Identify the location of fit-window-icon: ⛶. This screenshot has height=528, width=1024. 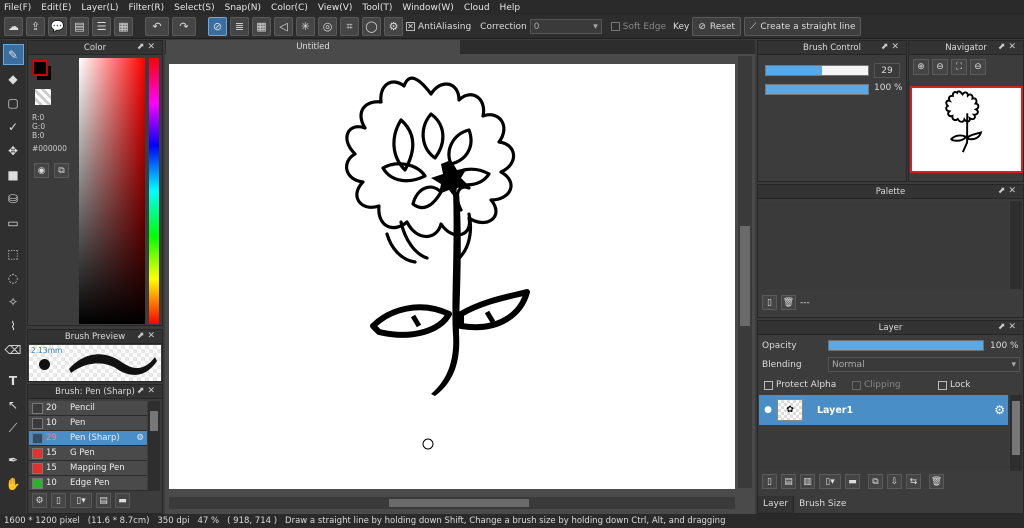
(959, 67).